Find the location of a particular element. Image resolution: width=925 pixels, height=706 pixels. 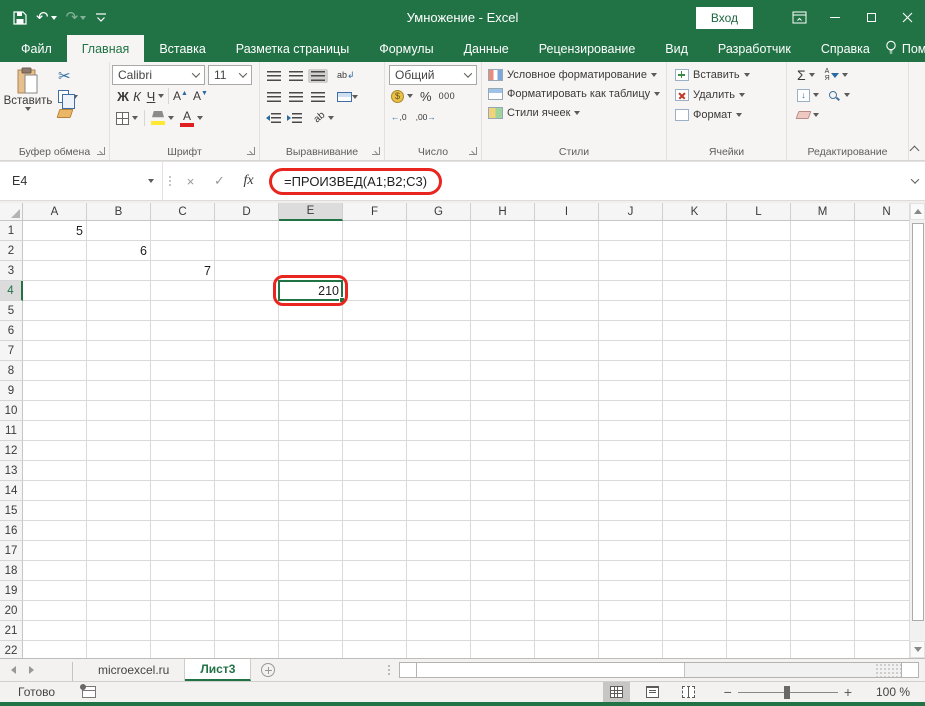

cell-B6 is located at coordinates (119, 331).